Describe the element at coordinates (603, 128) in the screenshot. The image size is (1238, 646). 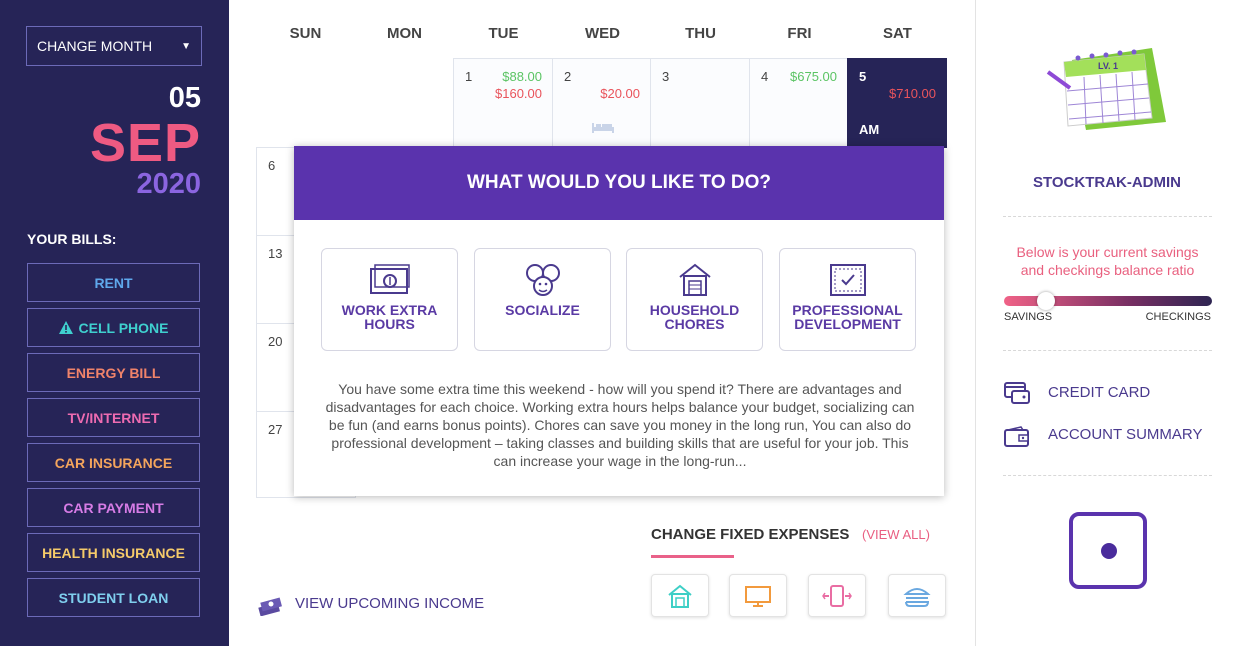
I see `bed-icon` at that location.